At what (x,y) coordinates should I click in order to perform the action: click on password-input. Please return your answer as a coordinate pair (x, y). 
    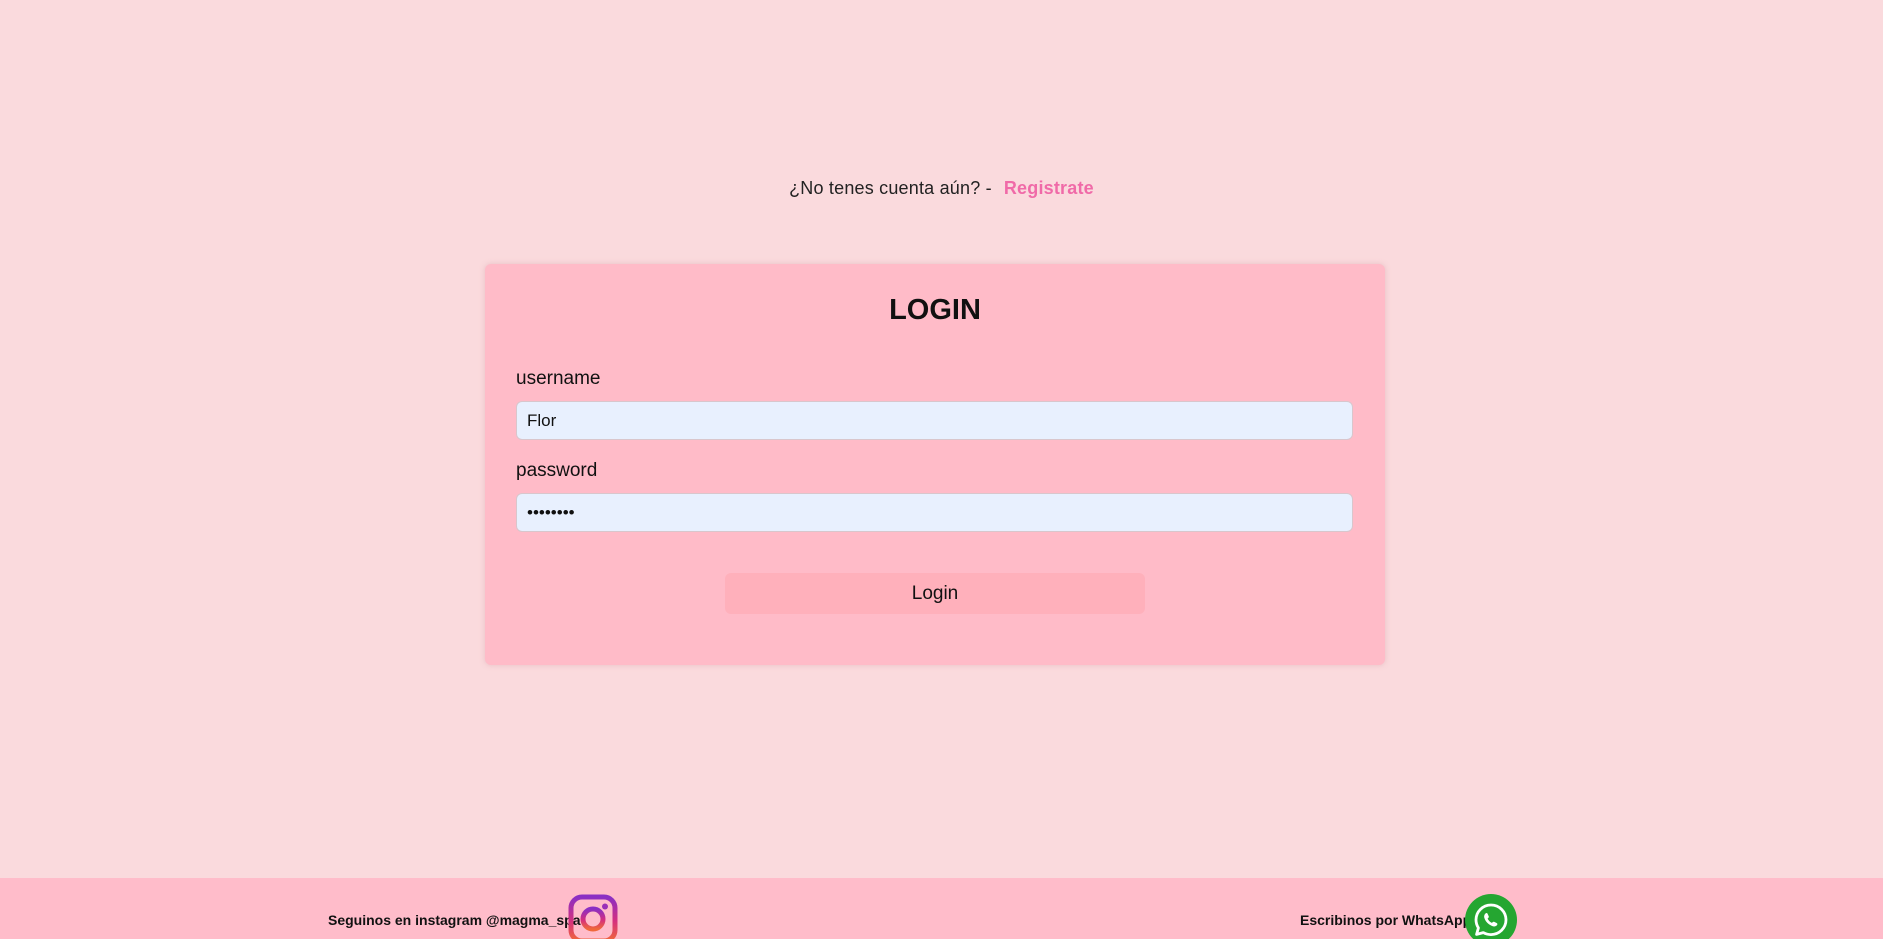
    Looking at the image, I should click on (934, 512).